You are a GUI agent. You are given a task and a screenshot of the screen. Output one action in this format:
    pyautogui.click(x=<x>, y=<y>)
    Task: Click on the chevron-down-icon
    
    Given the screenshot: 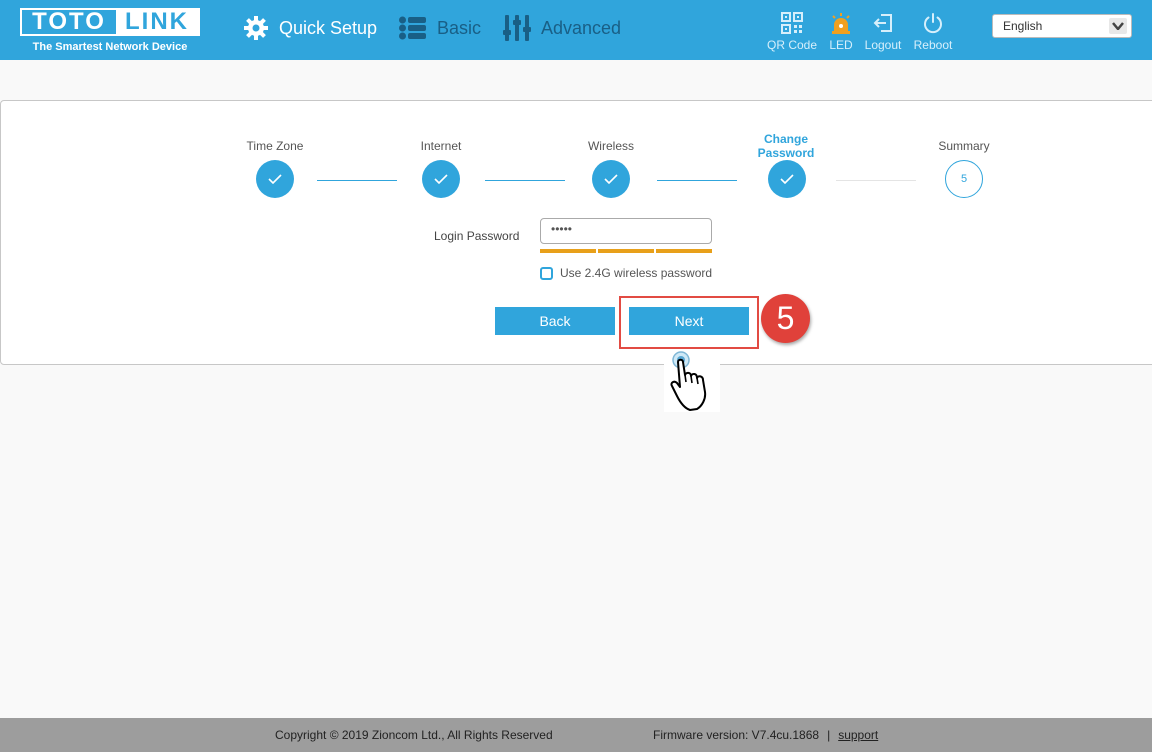 What is the action you would take?
    pyautogui.click(x=1118, y=26)
    